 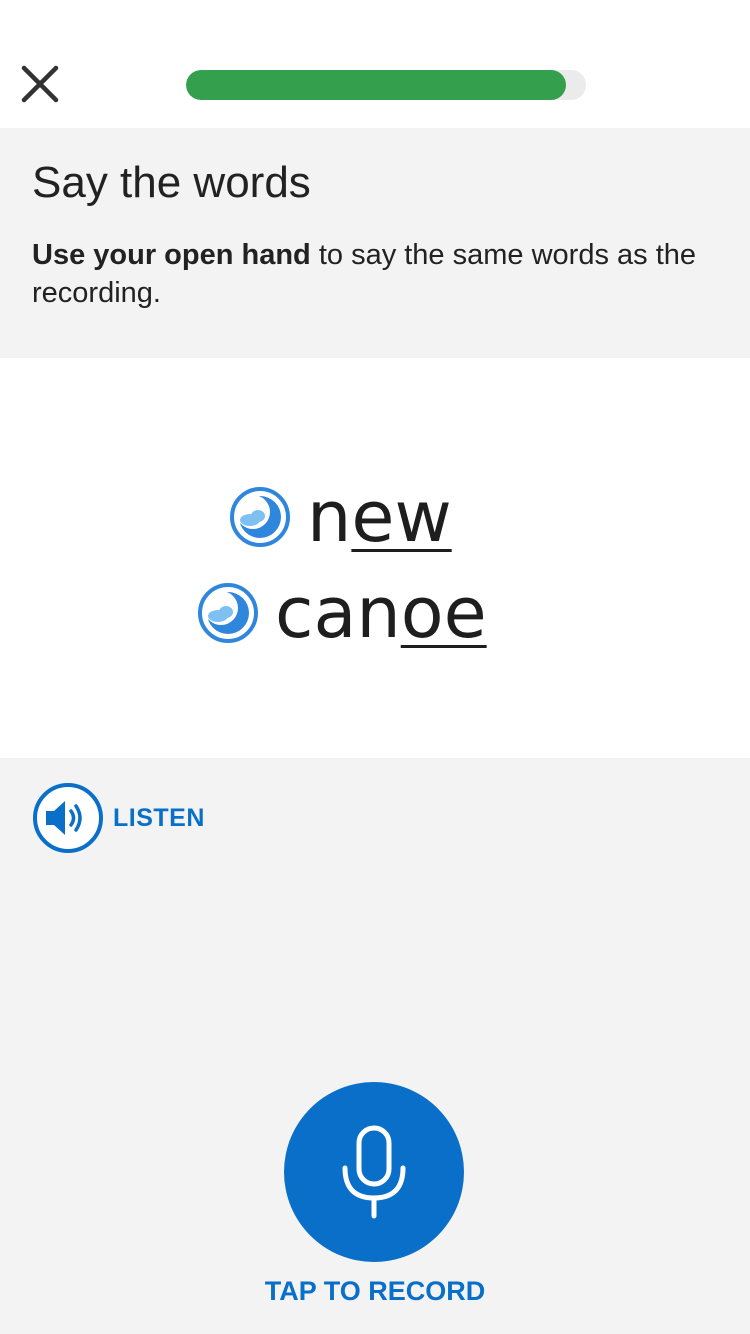 I want to click on page-title: Say the words, so click(x=171, y=182).